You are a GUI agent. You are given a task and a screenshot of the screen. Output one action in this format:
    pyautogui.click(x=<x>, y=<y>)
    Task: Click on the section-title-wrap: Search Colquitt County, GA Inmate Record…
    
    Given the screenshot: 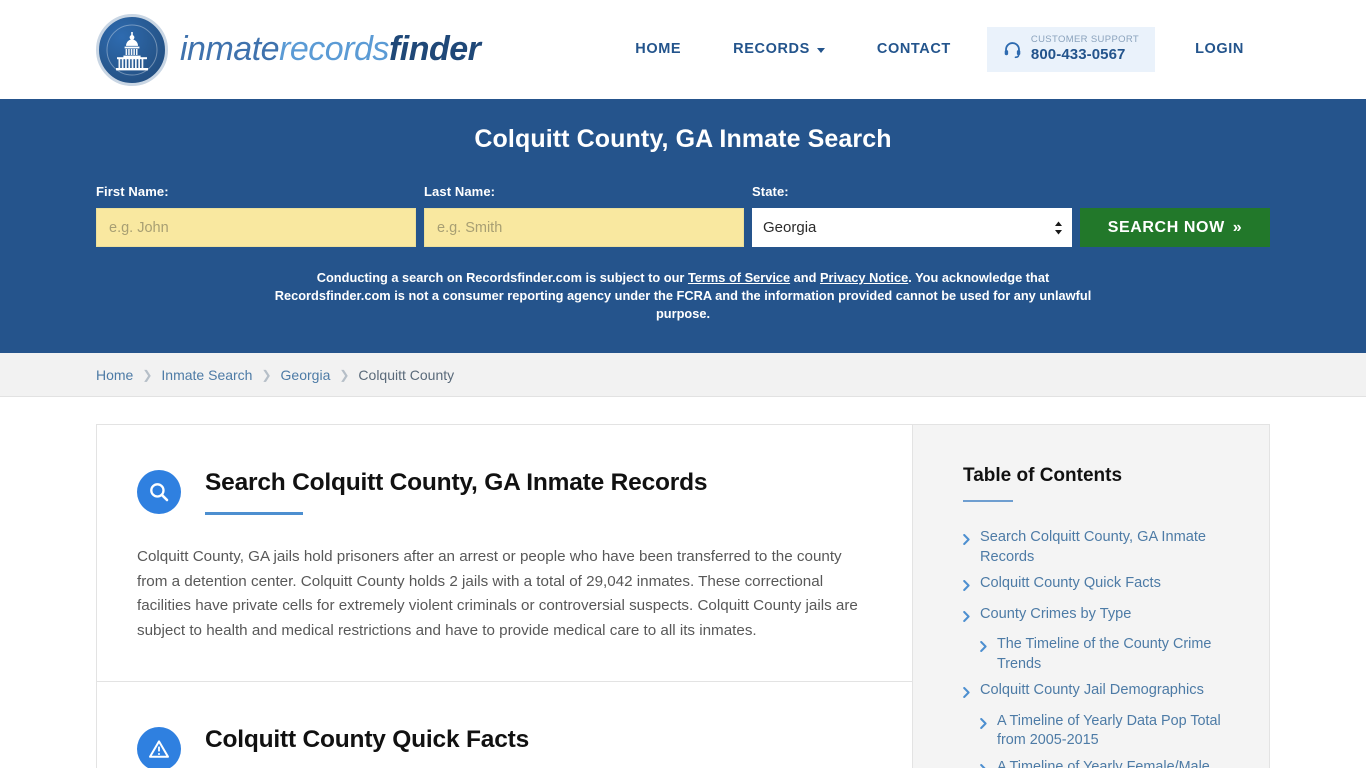 What is the action you would take?
    pyautogui.click(x=456, y=491)
    